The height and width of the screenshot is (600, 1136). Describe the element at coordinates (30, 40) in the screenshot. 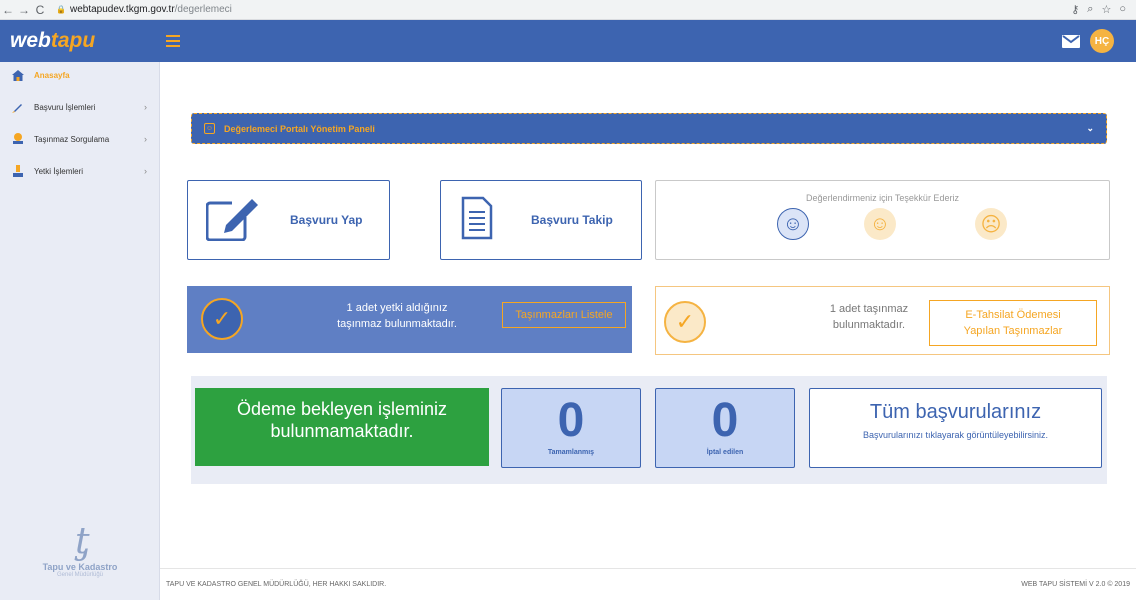

I see `logo-prefix: web` at that location.